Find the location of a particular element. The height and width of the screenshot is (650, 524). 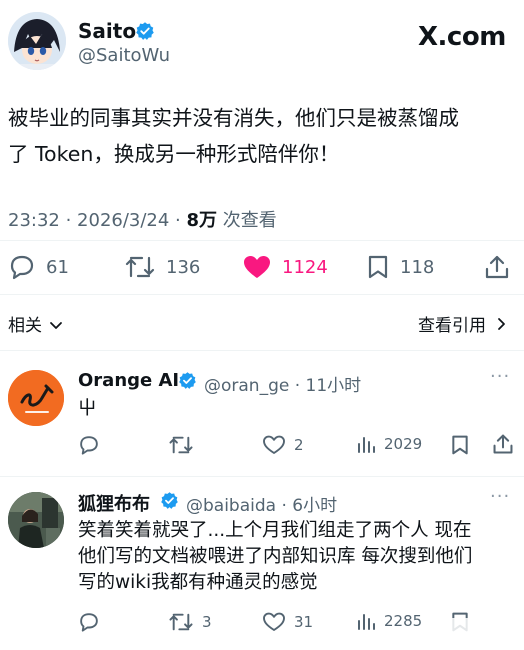

like-button: 2 is located at coordinates (283, 445).